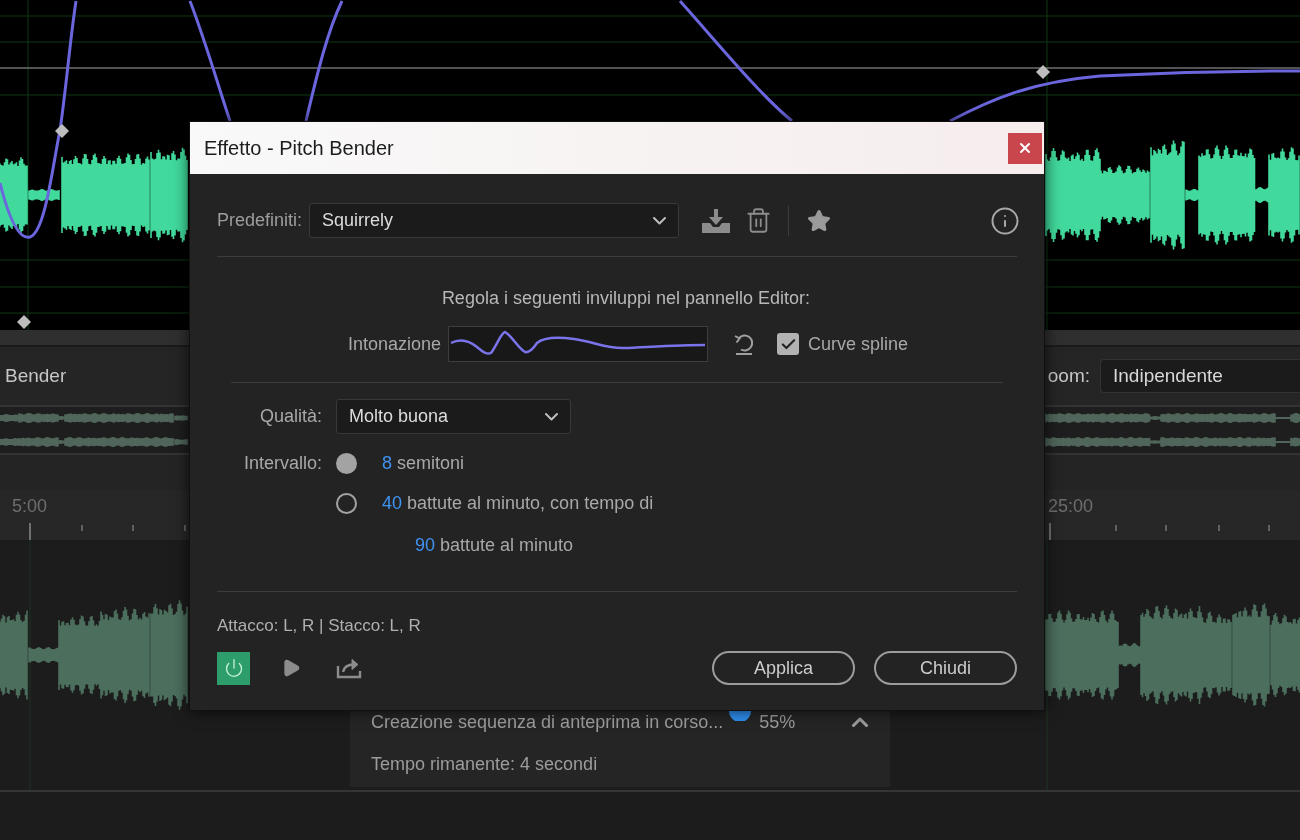  I want to click on close-icon, so click(1025, 148).